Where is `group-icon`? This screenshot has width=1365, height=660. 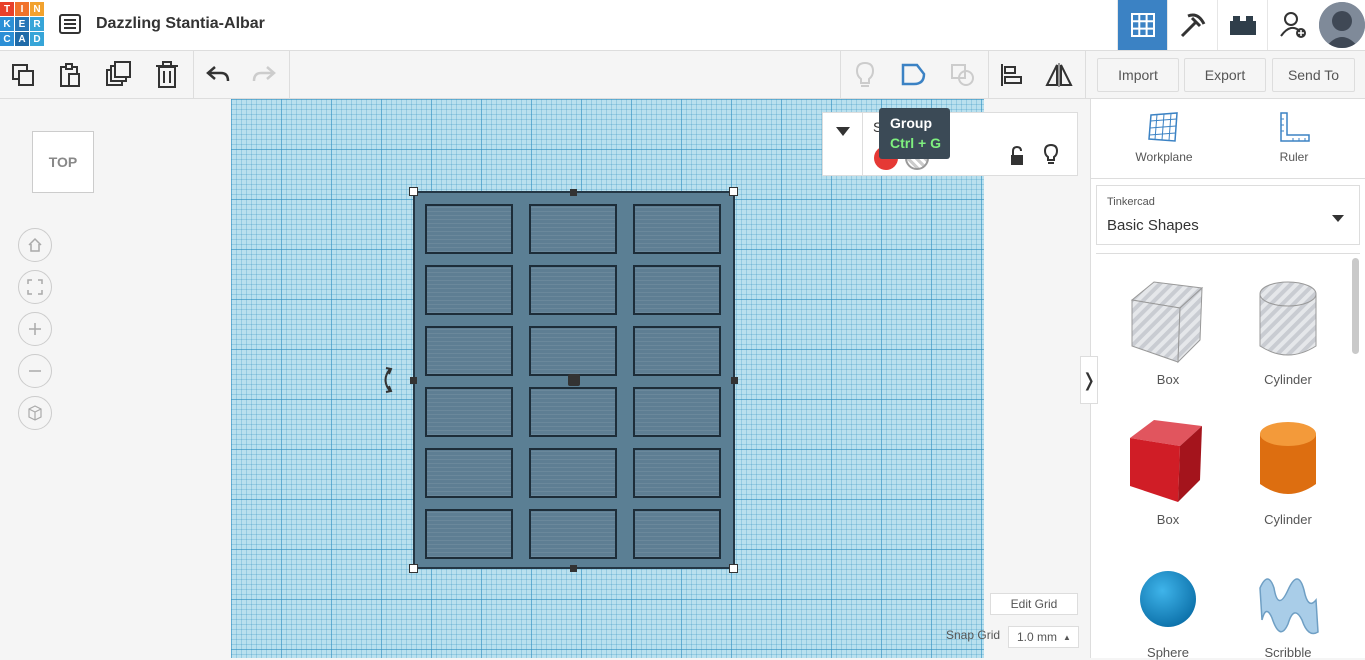
group-icon is located at coordinates (913, 74).